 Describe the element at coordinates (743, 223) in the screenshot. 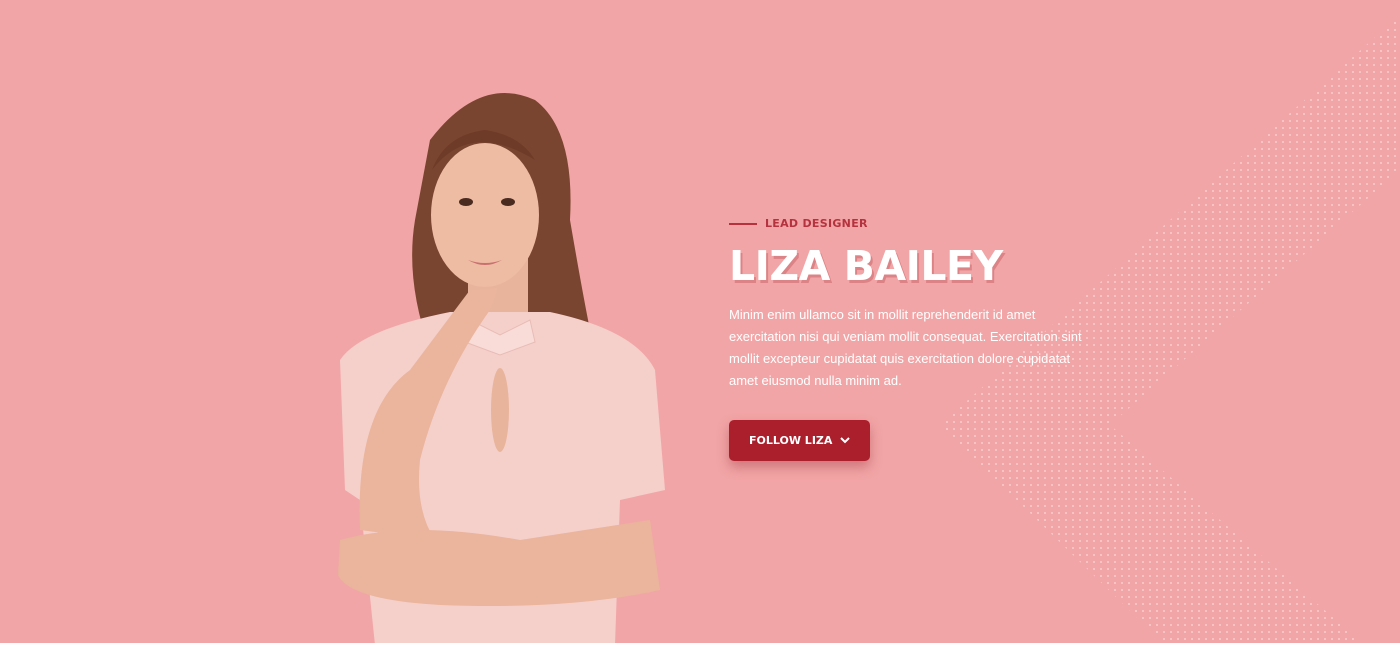

I see `eyebrow-line` at that location.